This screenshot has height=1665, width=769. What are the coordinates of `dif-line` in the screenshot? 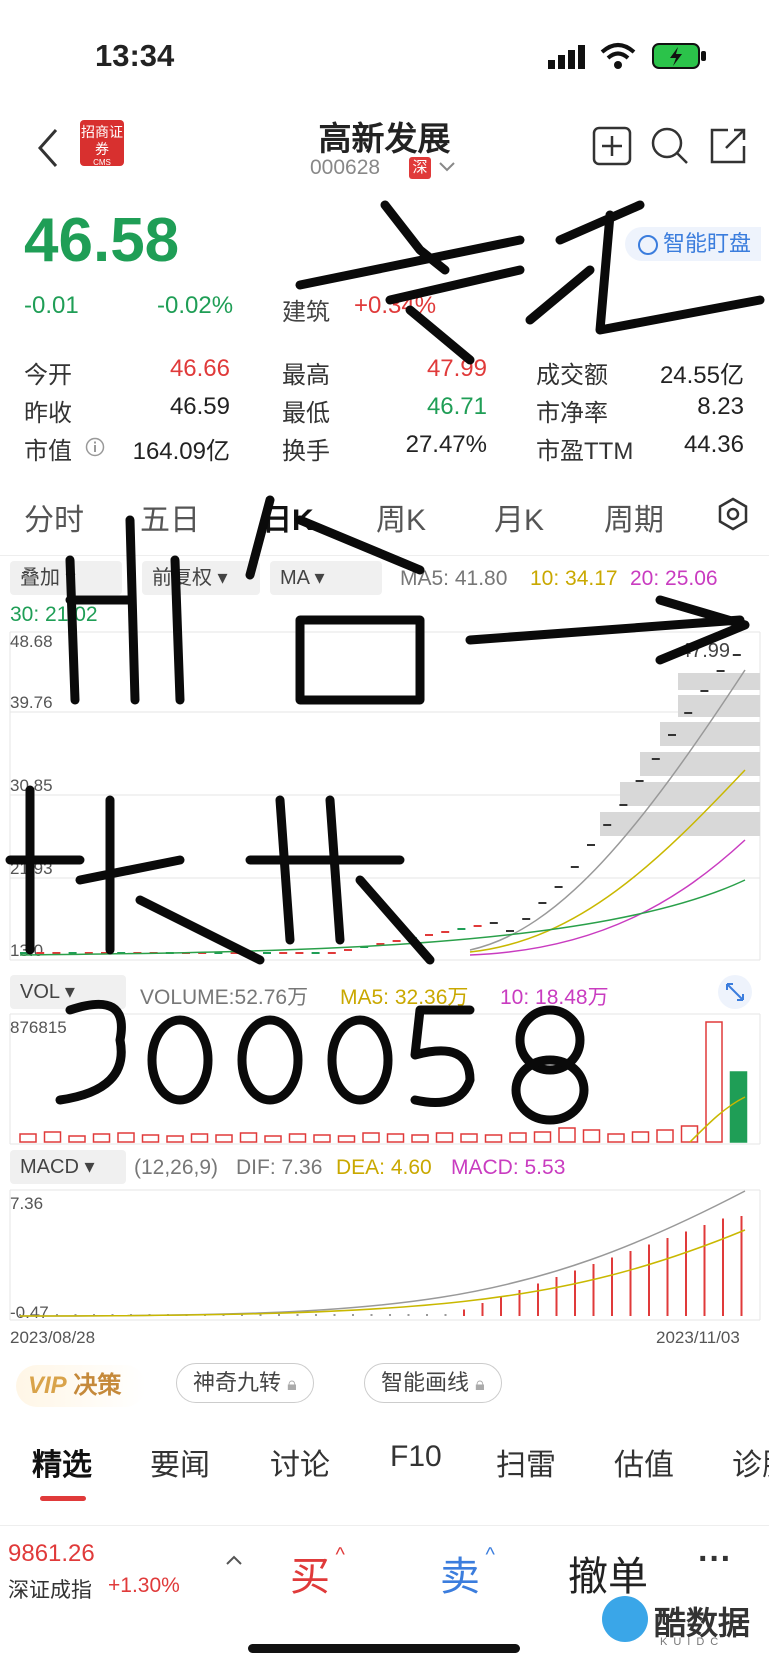 It's located at (382, 1253).